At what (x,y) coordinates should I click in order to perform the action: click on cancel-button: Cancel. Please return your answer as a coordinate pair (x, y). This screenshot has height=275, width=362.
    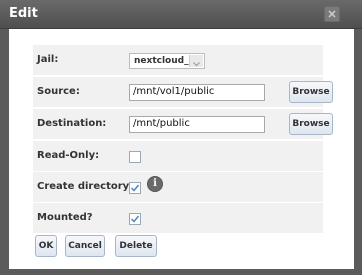
    Looking at the image, I should click on (85, 246).